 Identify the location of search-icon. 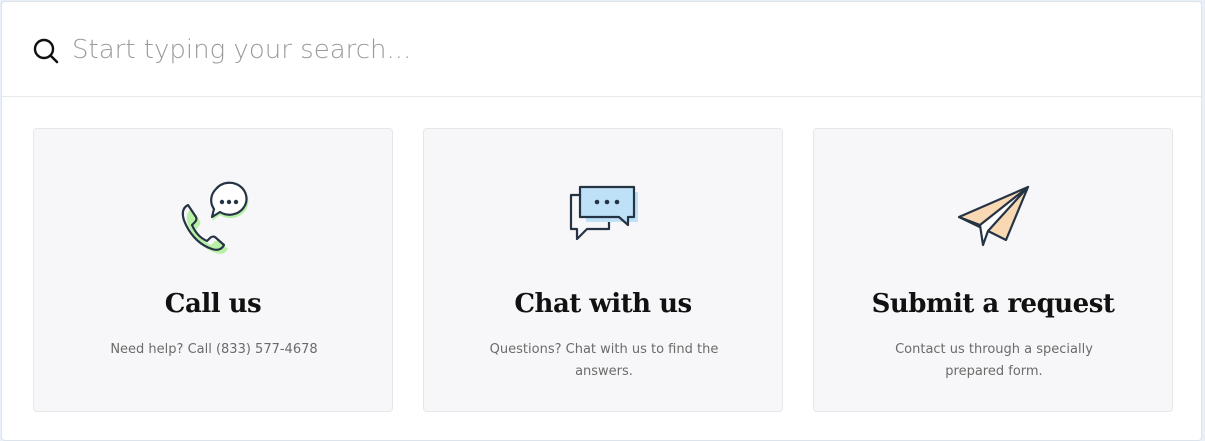
(46, 51).